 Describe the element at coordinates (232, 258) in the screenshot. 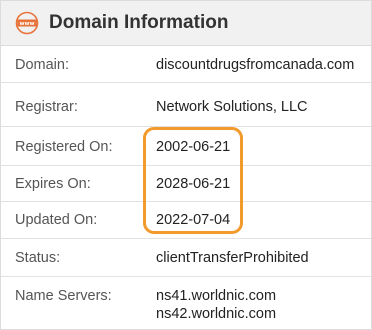

I see `status-value: clientTransferProhibited` at that location.